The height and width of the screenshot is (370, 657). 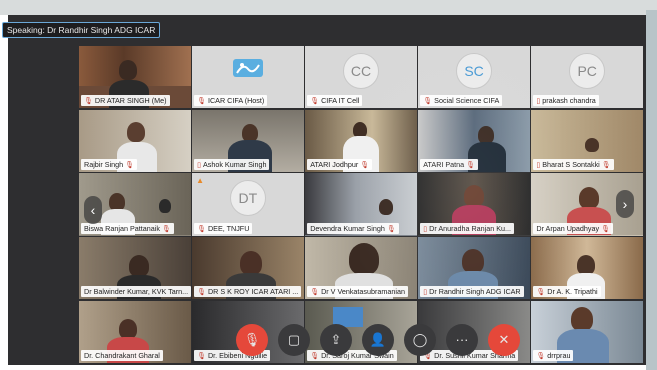 What do you see at coordinates (122, 355) in the screenshot?
I see `participant-name: Dr. Chandrakant Gharal` at bounding box center [122, 355].